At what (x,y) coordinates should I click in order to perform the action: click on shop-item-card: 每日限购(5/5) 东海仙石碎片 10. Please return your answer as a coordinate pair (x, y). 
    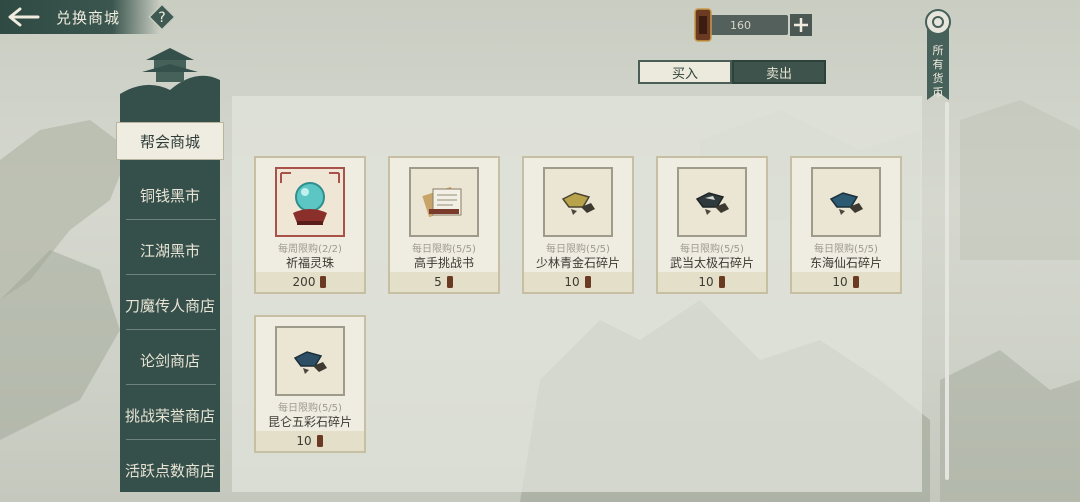
    Looking at the image, I should click on (846, 225).